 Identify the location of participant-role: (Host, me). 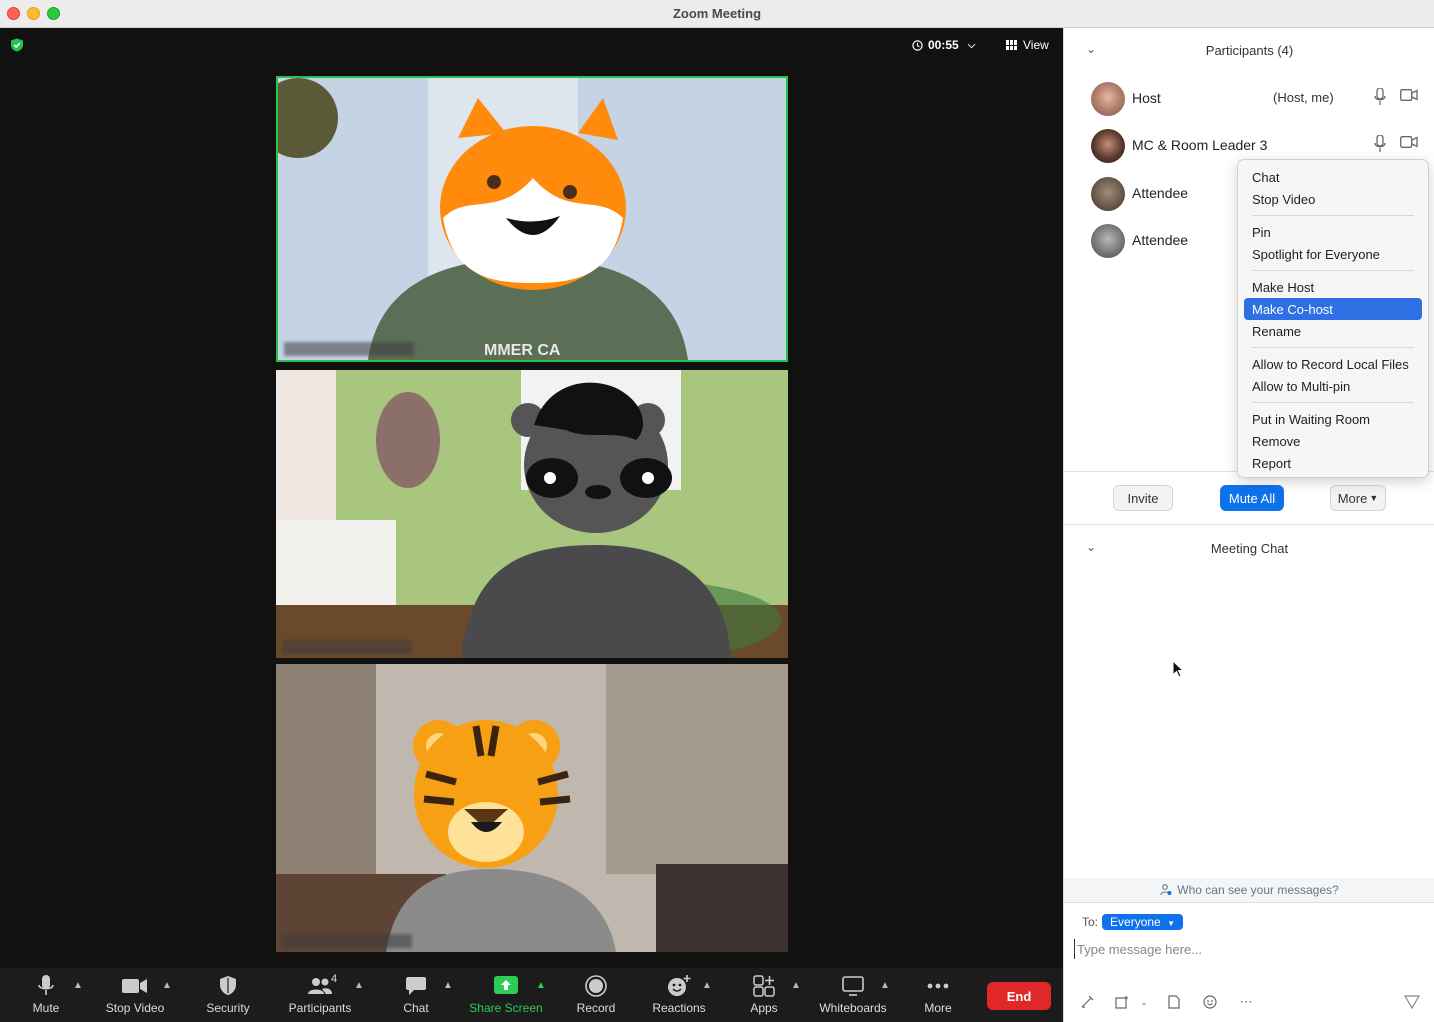
(1303, 97).